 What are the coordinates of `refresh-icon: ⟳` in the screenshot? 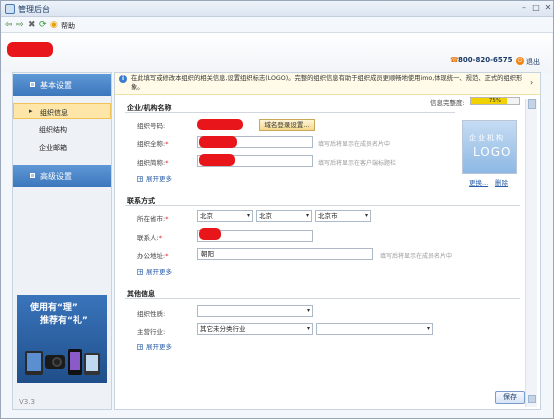 It's located at (43, 25).